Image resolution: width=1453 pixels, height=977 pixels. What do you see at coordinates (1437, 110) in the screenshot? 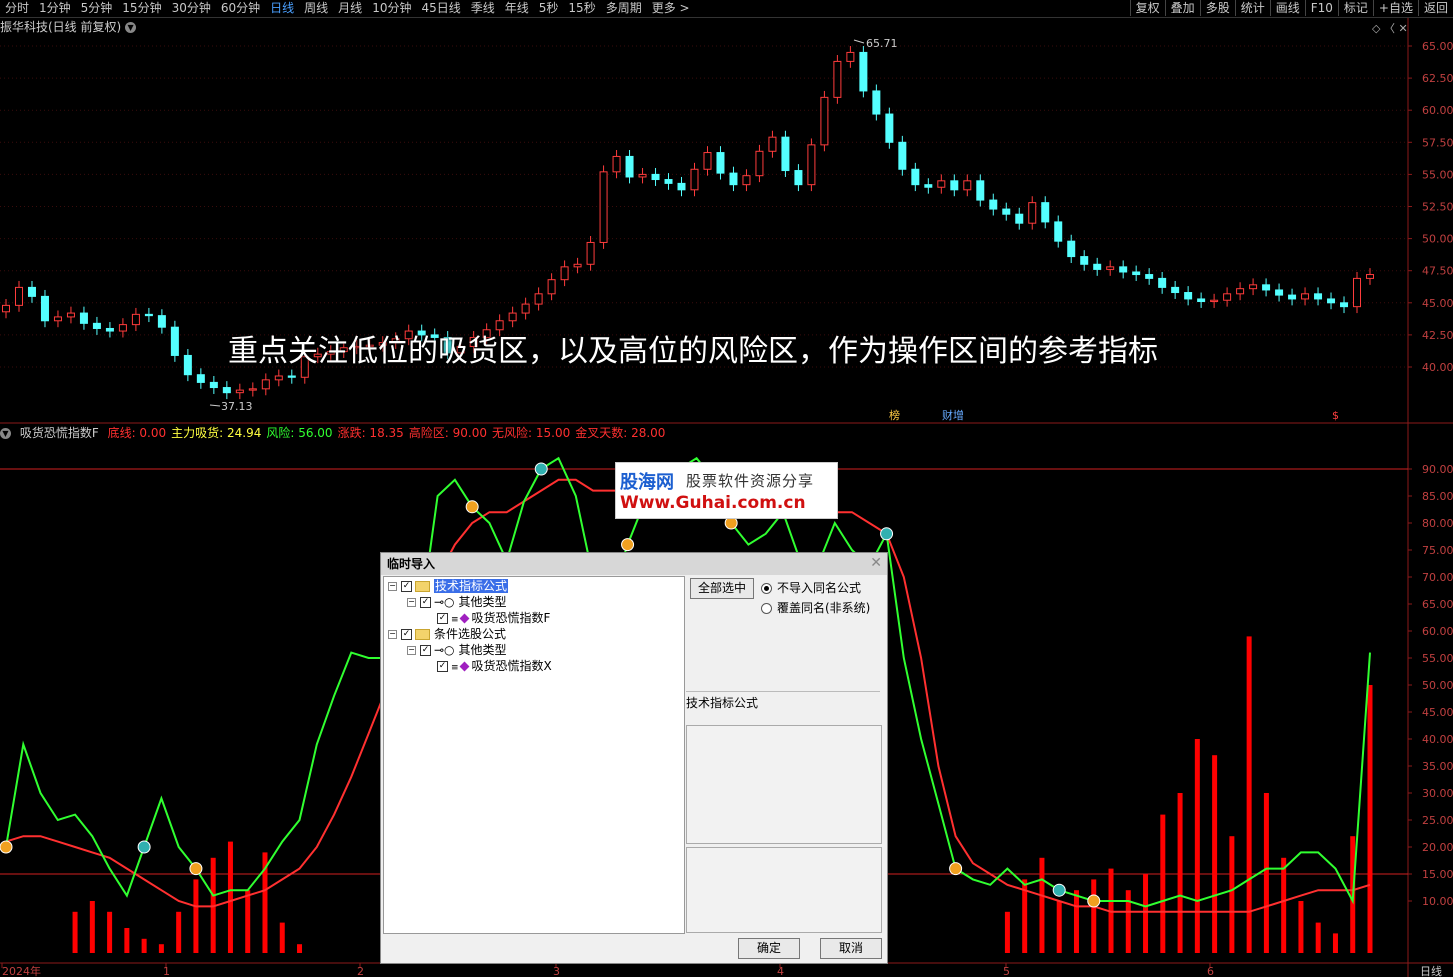
I see `price-axis-label: 60.00` at bounding box center [1437, 110].